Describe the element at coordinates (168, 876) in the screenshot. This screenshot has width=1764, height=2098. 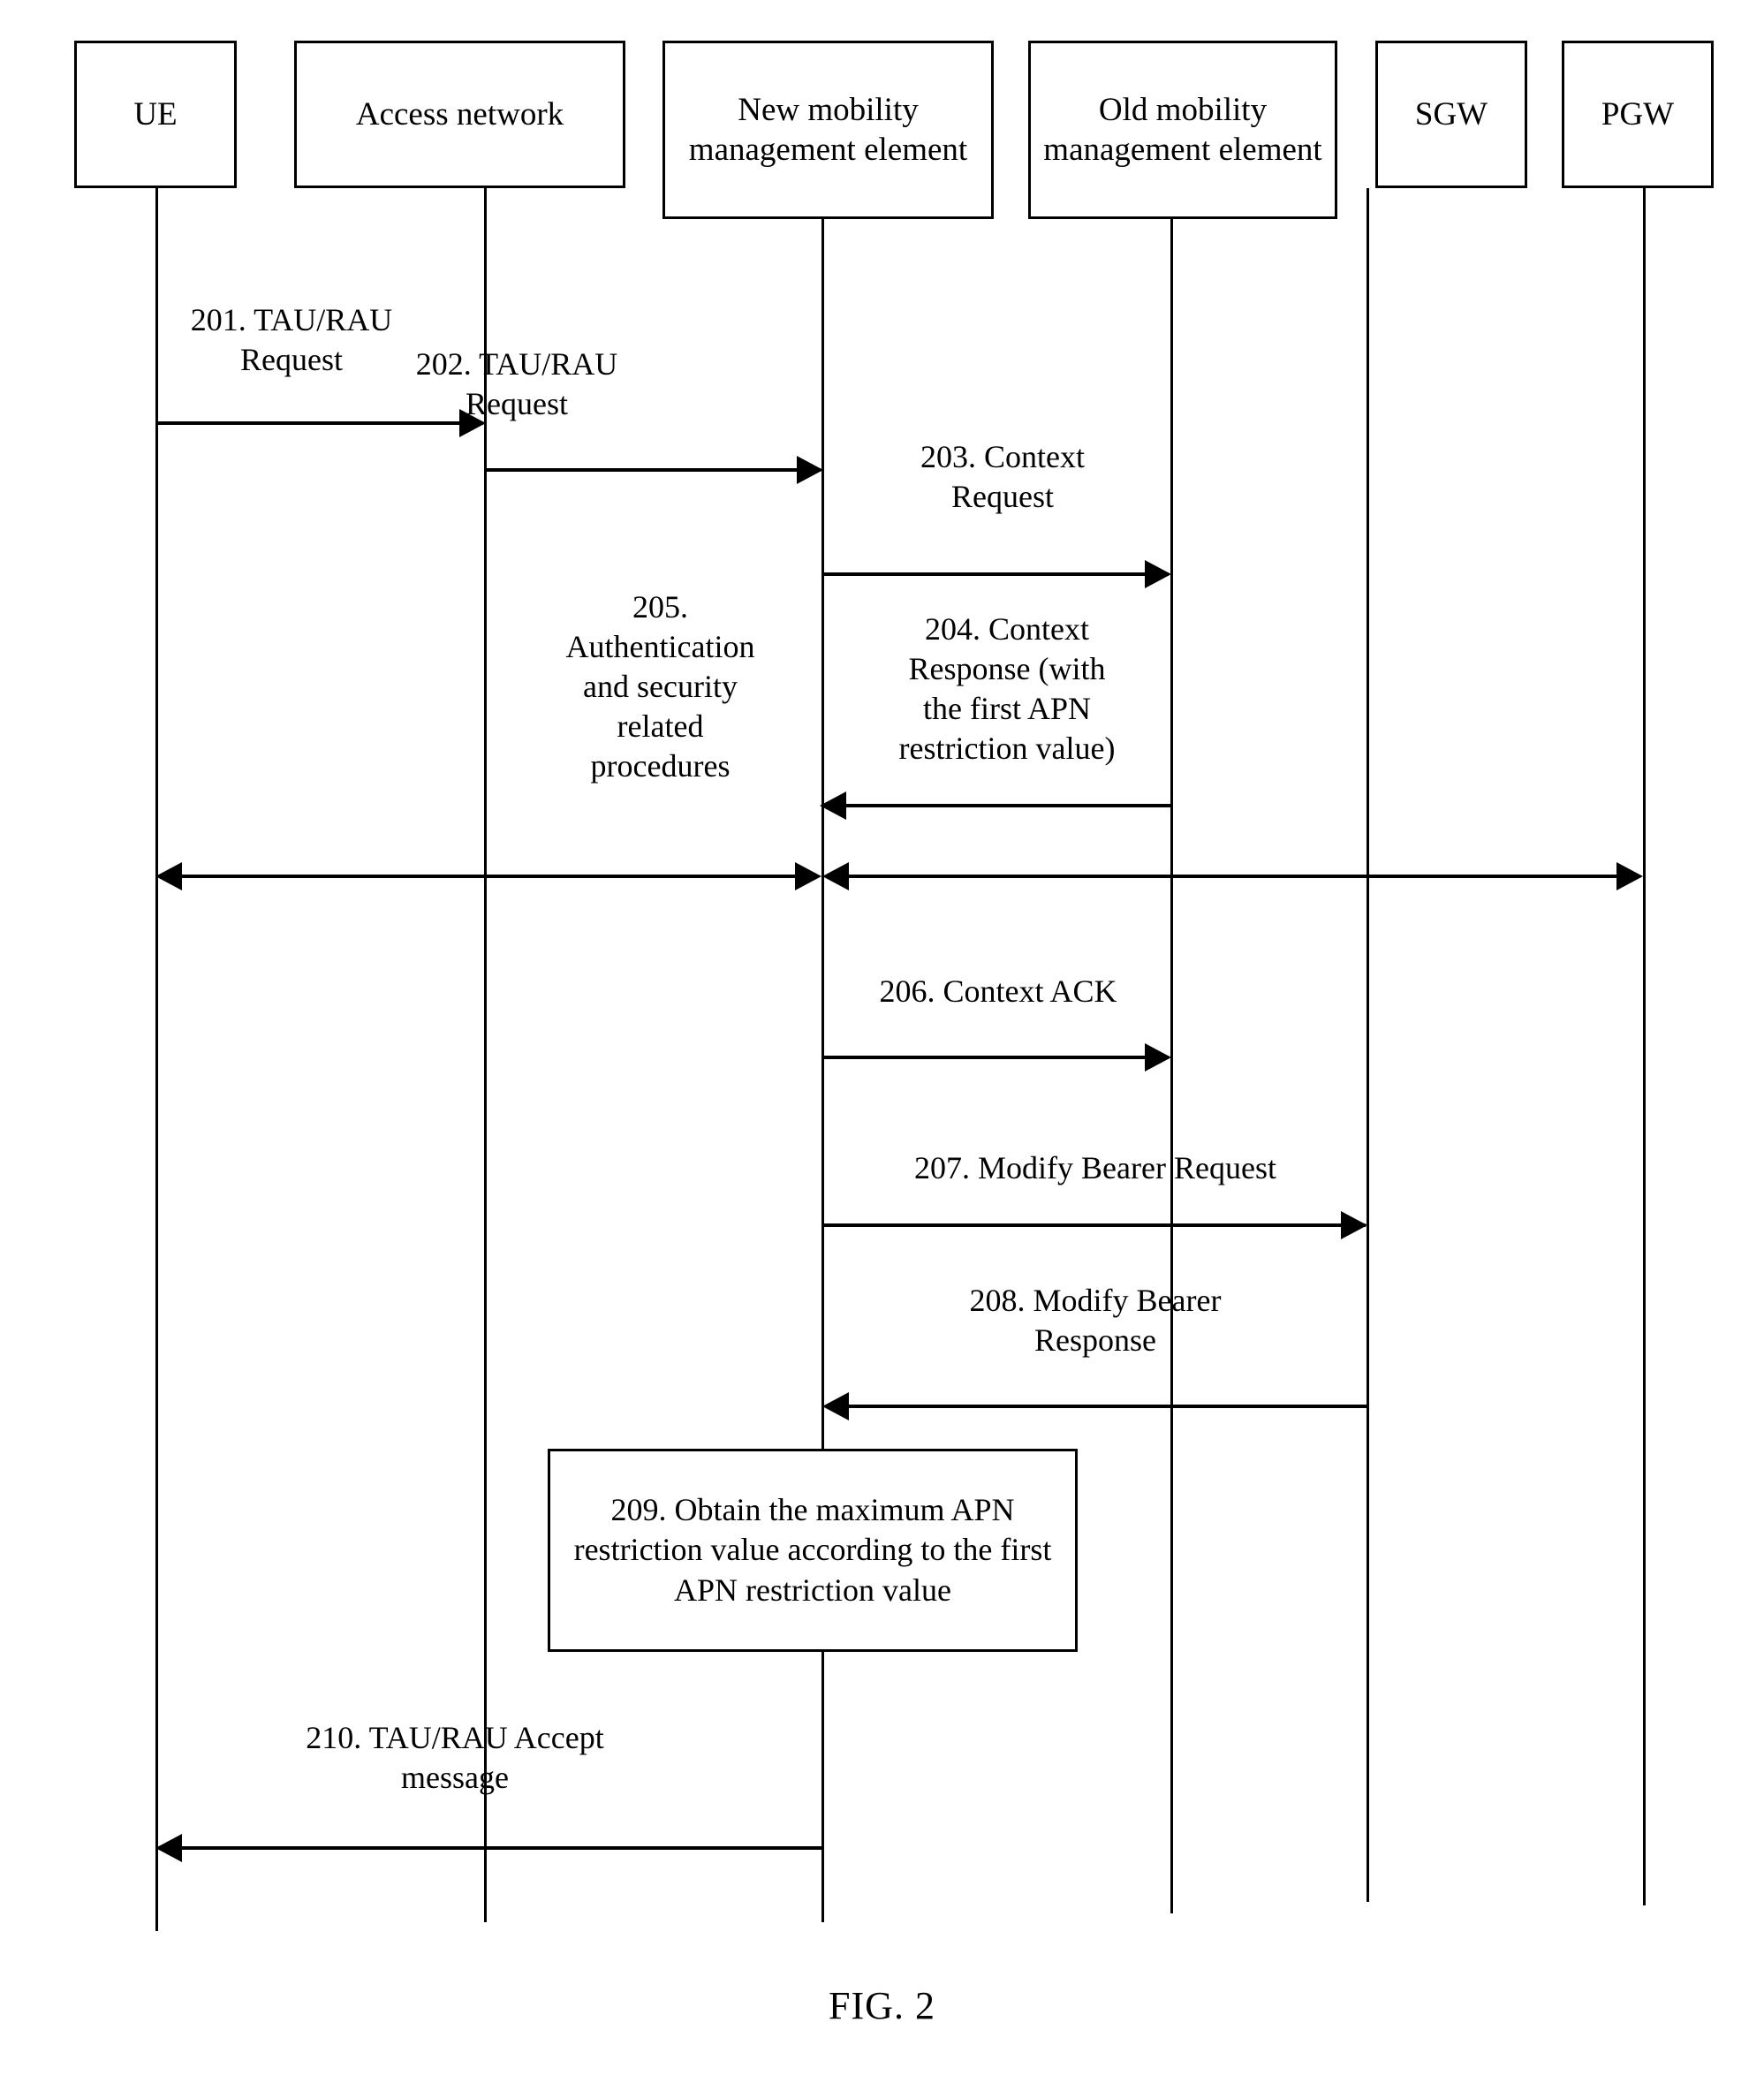
I see `message-arrowhead-205-left` at that location.